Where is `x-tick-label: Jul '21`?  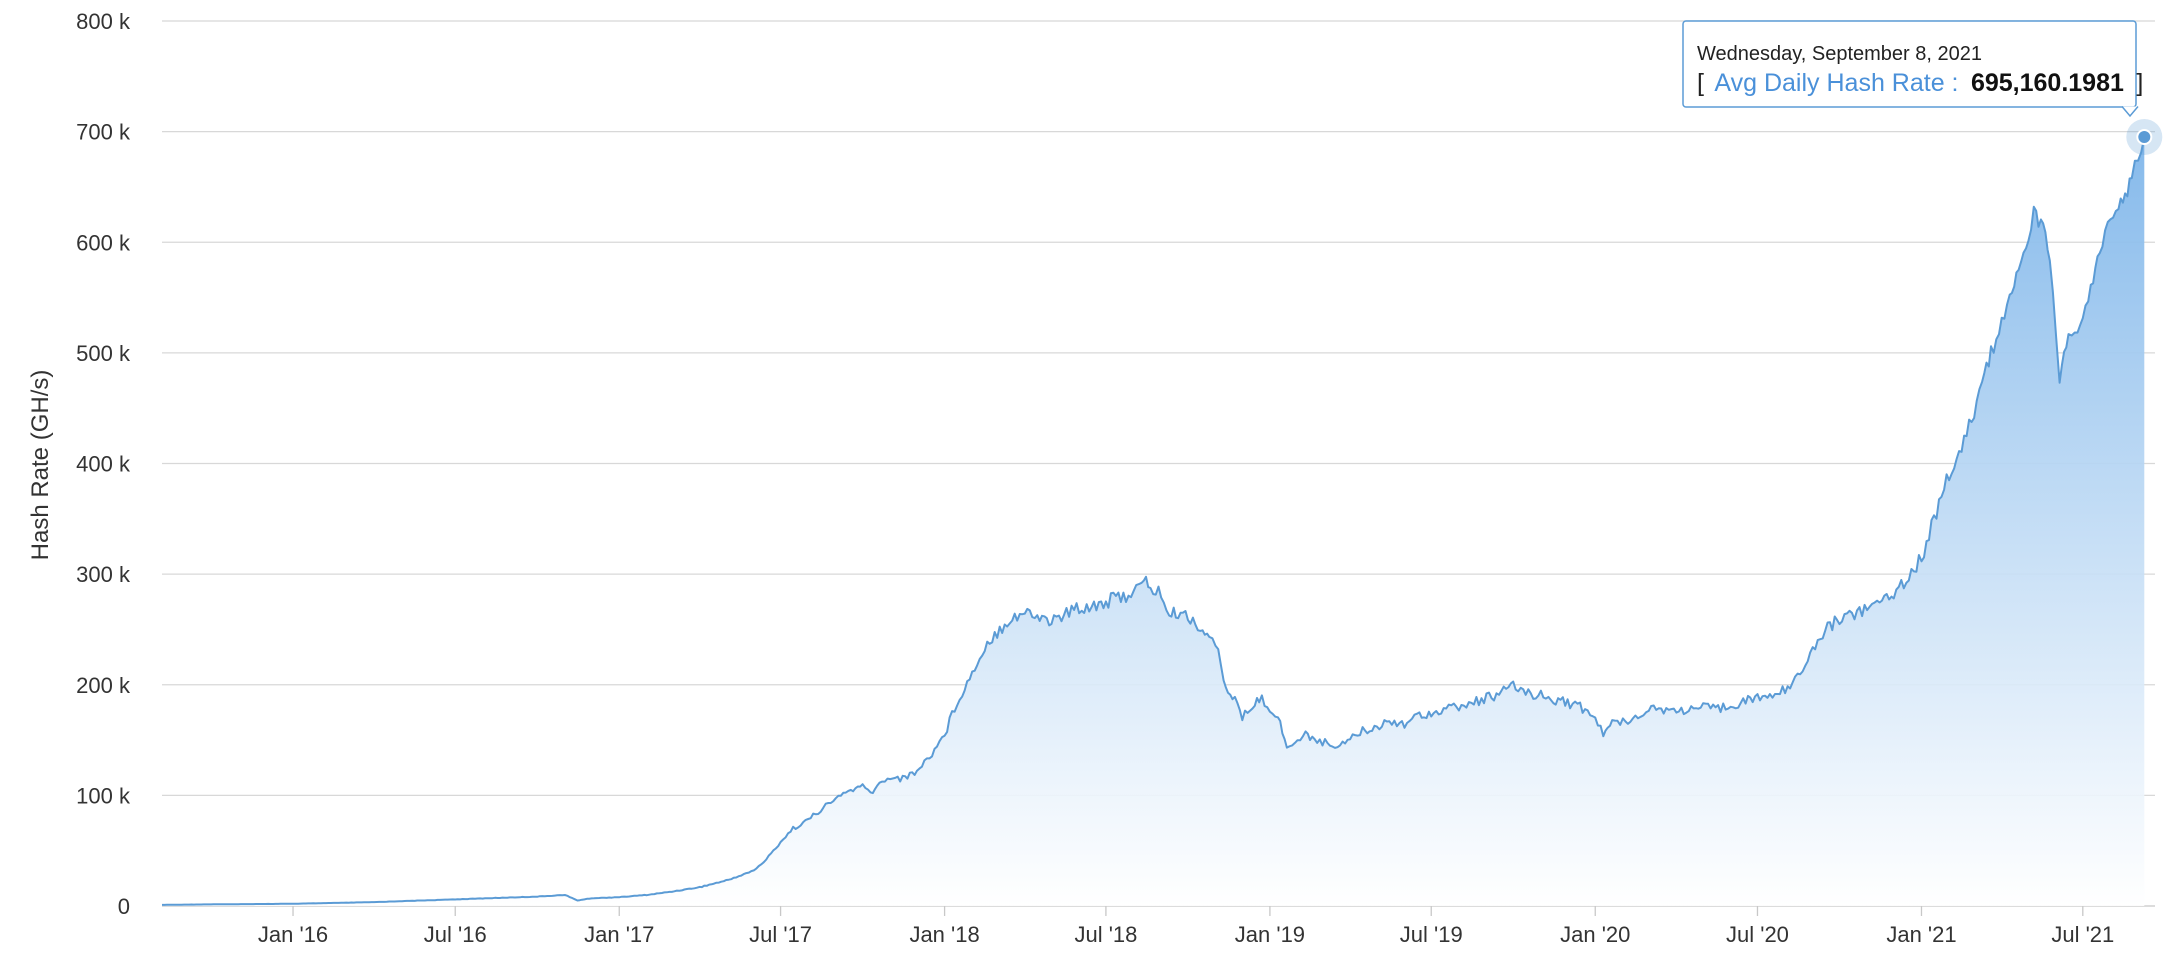 x-tick-label: Jul '21 is located at coordinates (2082, 934).